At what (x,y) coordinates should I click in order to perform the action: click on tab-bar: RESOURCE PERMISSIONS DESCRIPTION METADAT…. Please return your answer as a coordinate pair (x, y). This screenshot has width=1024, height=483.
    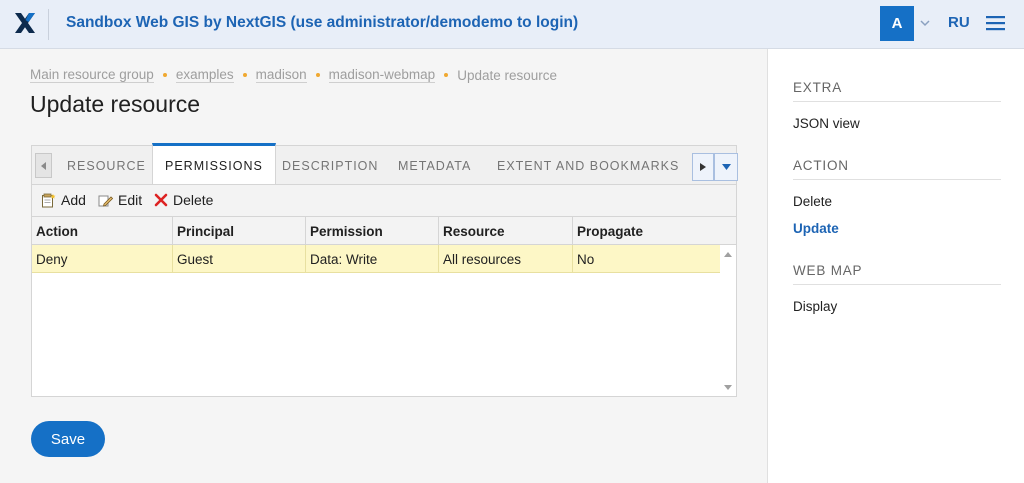
    Looking at the image, I should click on (384, 164).